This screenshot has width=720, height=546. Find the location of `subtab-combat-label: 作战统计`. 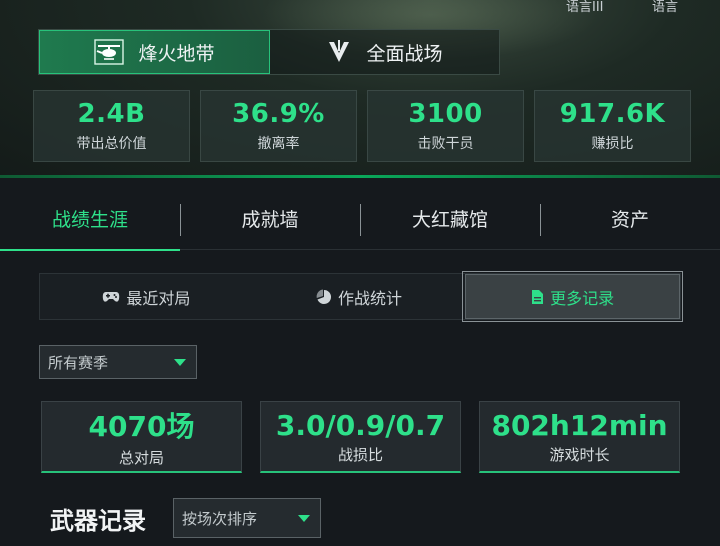

subtab-combat-label: 作战统计 is located at coordinates (370, 298).